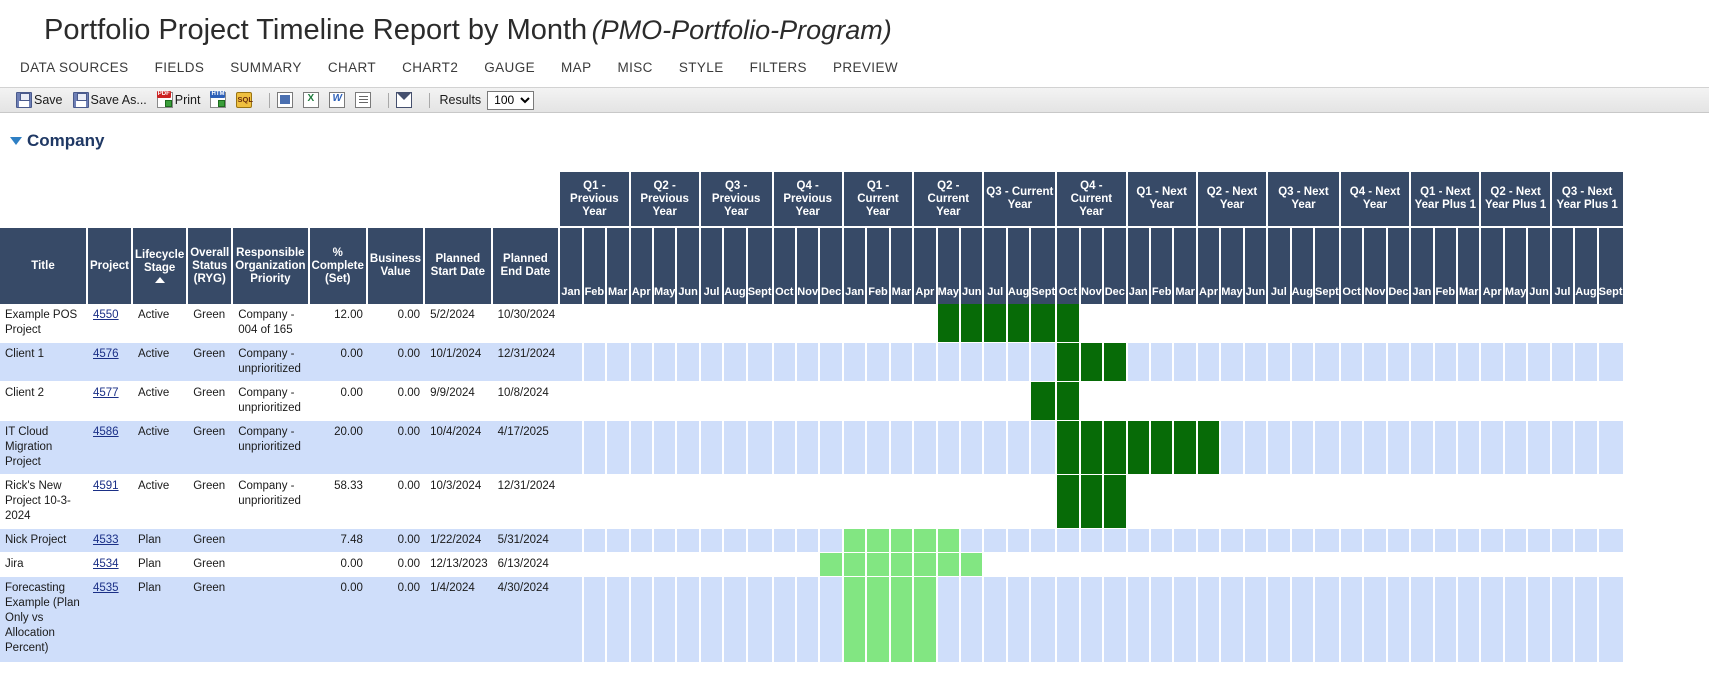  I want to click on export-word-button, so click(337, 100).